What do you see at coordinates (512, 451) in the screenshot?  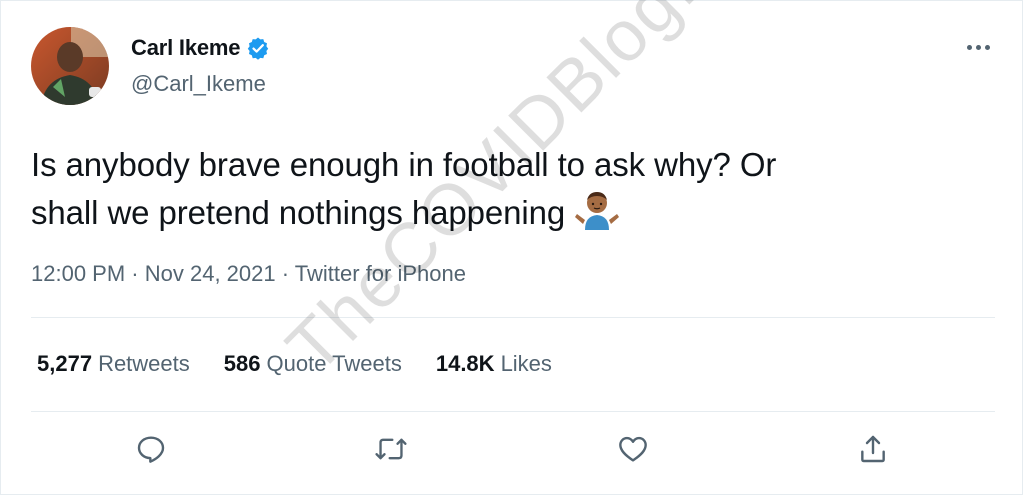 I see `tweet-actions` at bounding box center [512, 451].